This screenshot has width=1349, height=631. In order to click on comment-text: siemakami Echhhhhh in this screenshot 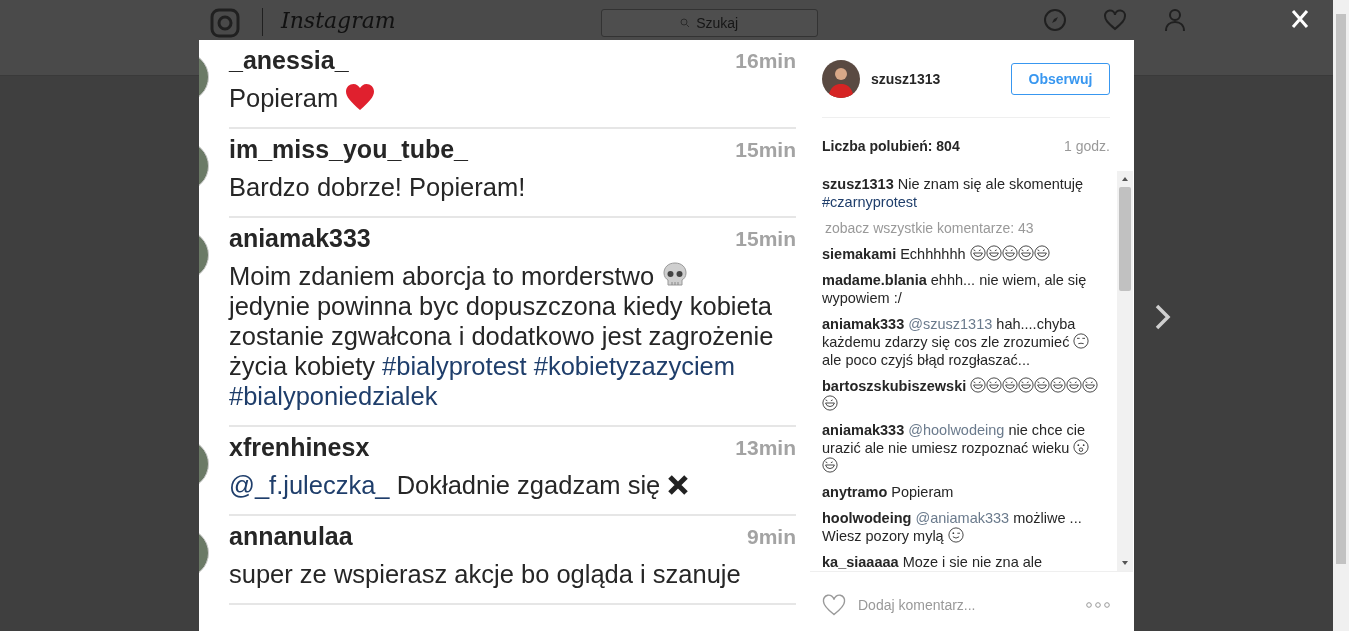, I will do `click(963, 254)`.